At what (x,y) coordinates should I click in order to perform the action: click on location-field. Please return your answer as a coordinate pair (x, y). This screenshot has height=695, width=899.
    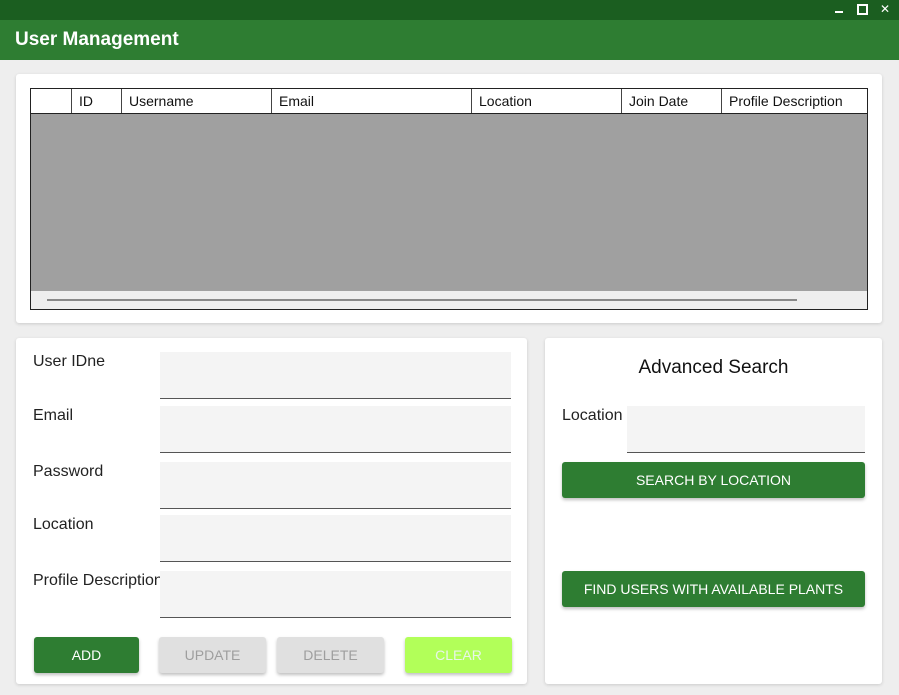
    Looking at the image, I should click on (335, 538).